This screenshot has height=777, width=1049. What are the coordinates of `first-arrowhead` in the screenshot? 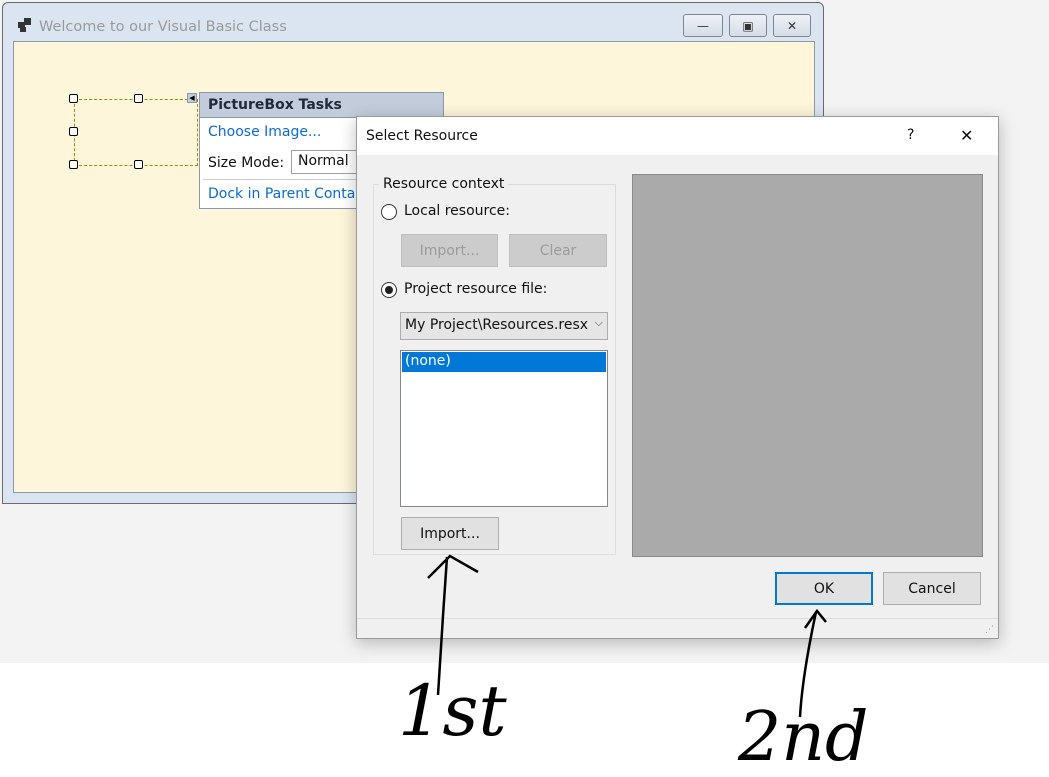 It's located at (453, 566).